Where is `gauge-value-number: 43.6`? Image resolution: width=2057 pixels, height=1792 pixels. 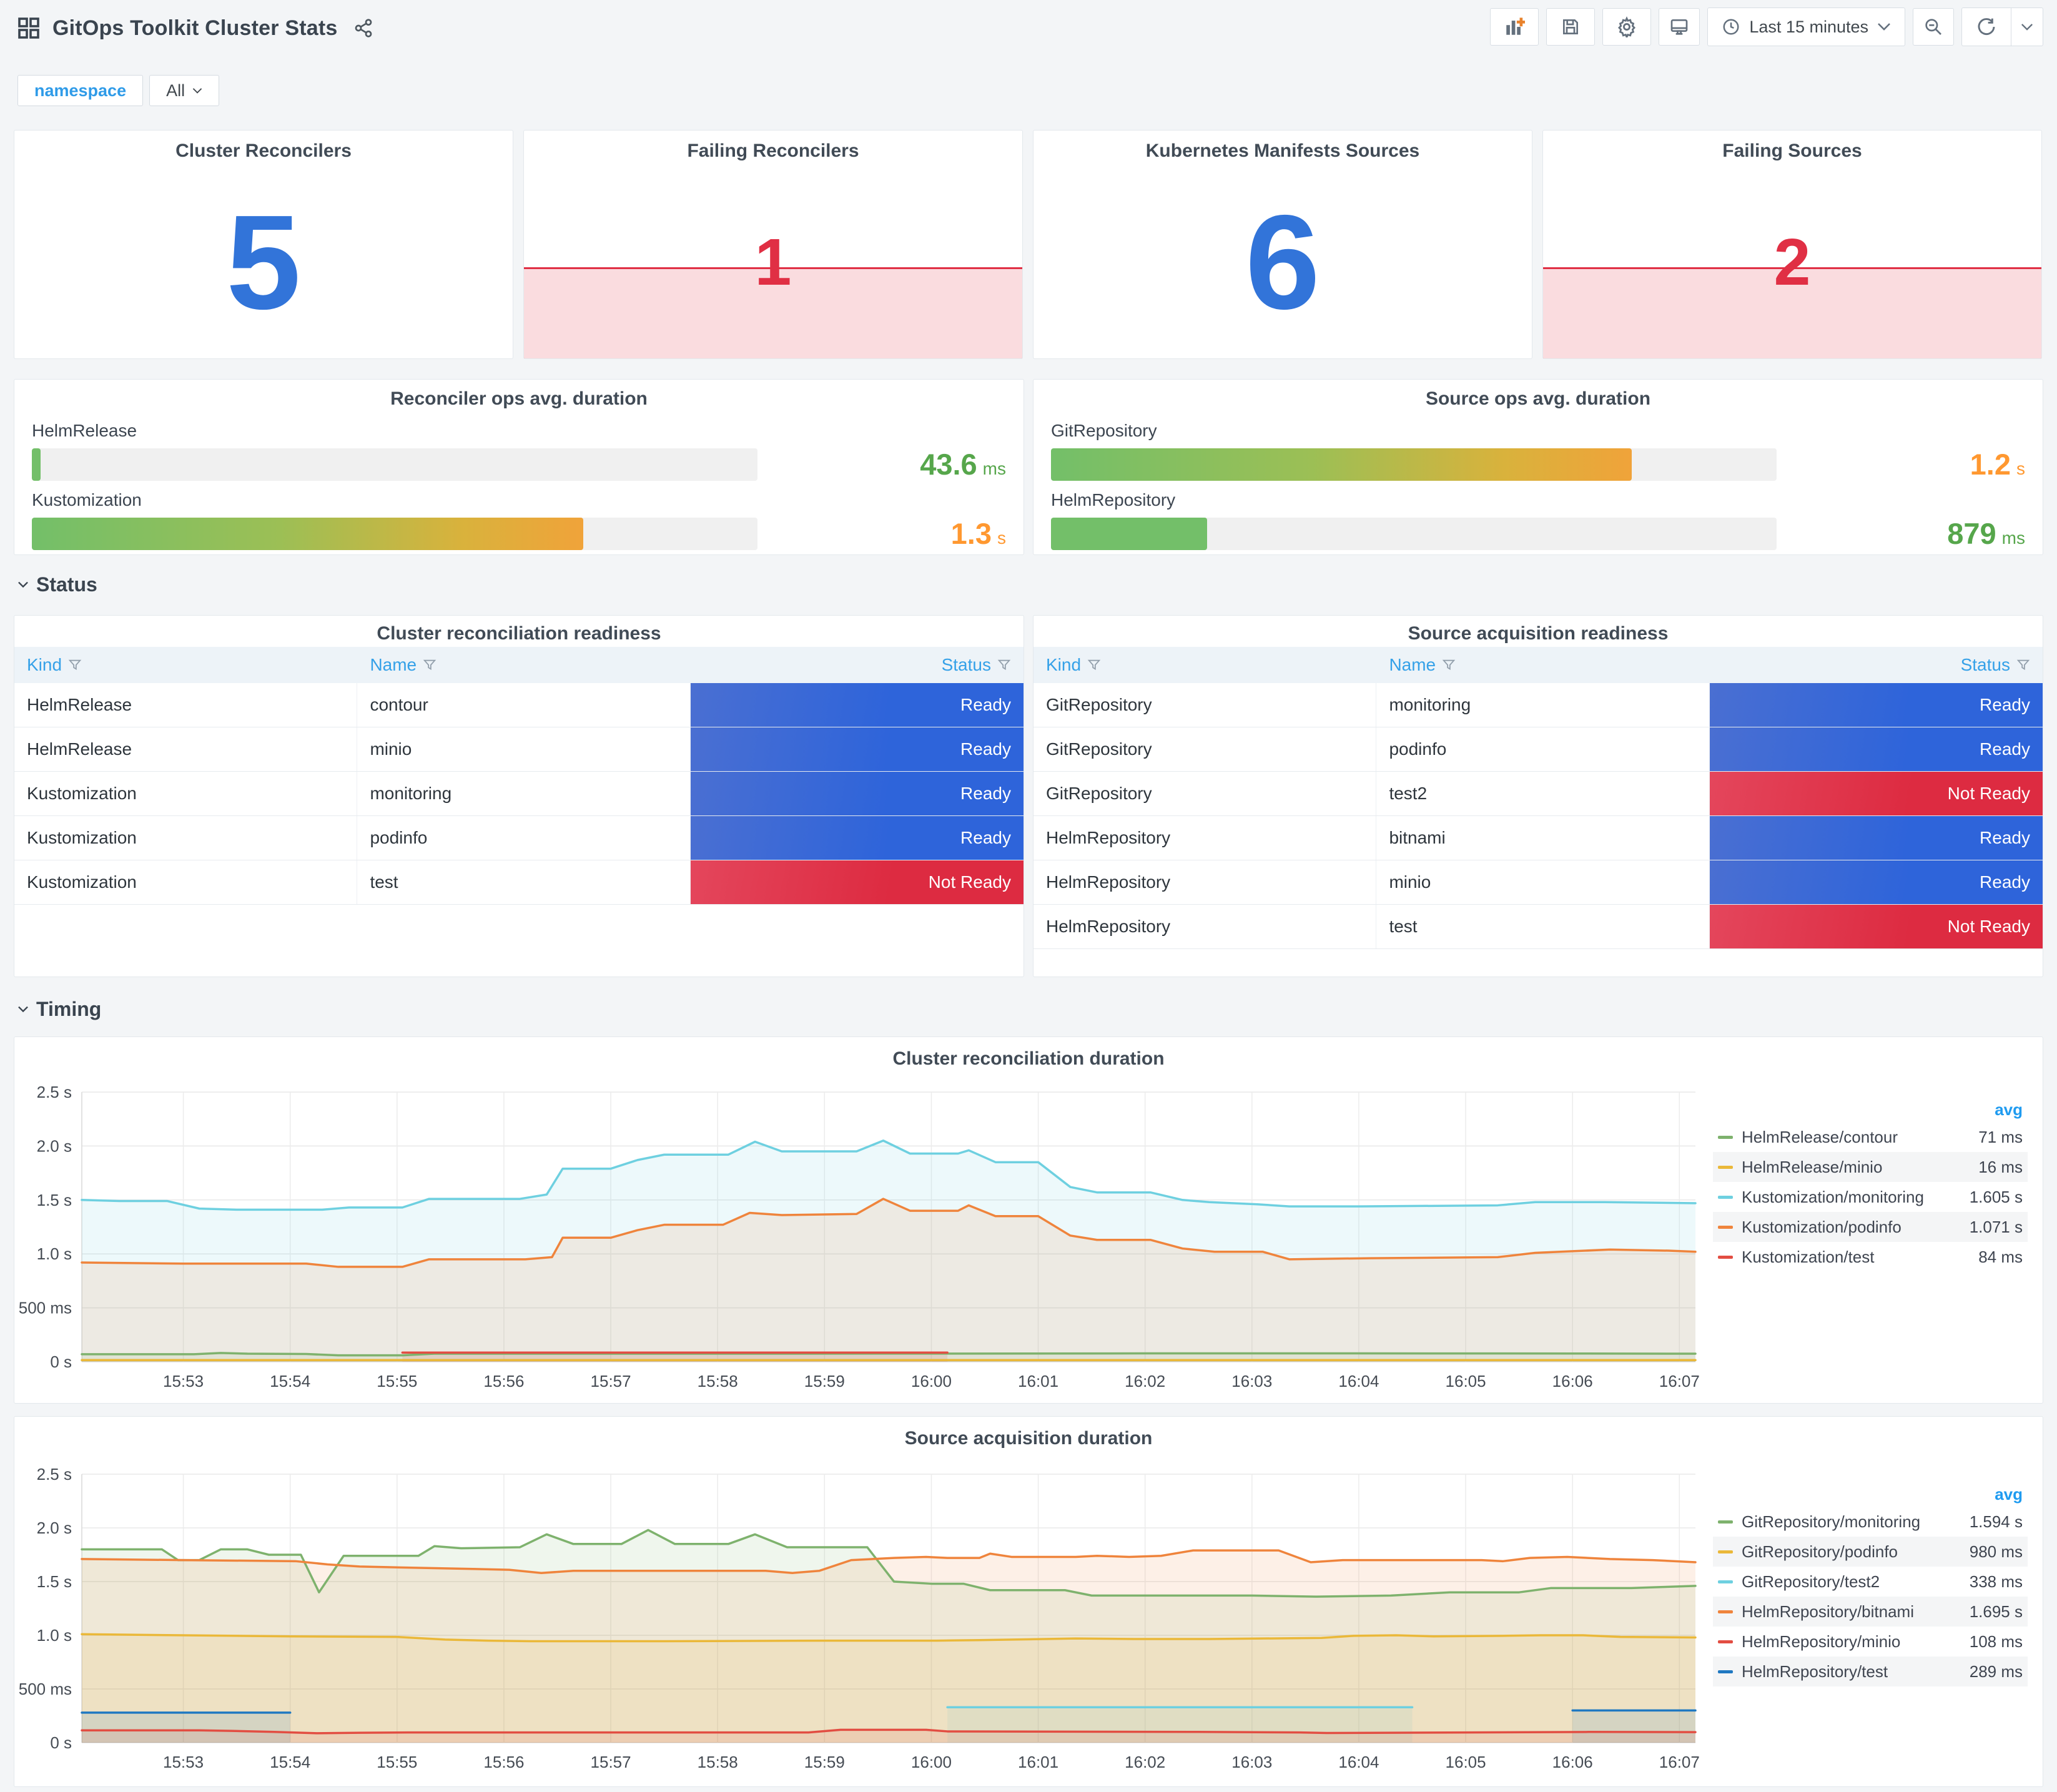 gauge-value-number: 43.6 is located at coordinates (948, 464).